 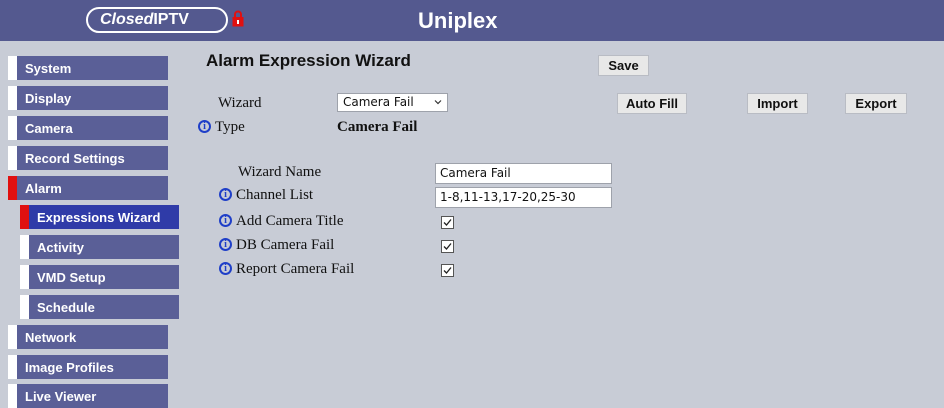 What do you see at coordinates (240, 103) in the screenshot?
I see `wizard-label: Wizard` at bounding box center [240, 103].